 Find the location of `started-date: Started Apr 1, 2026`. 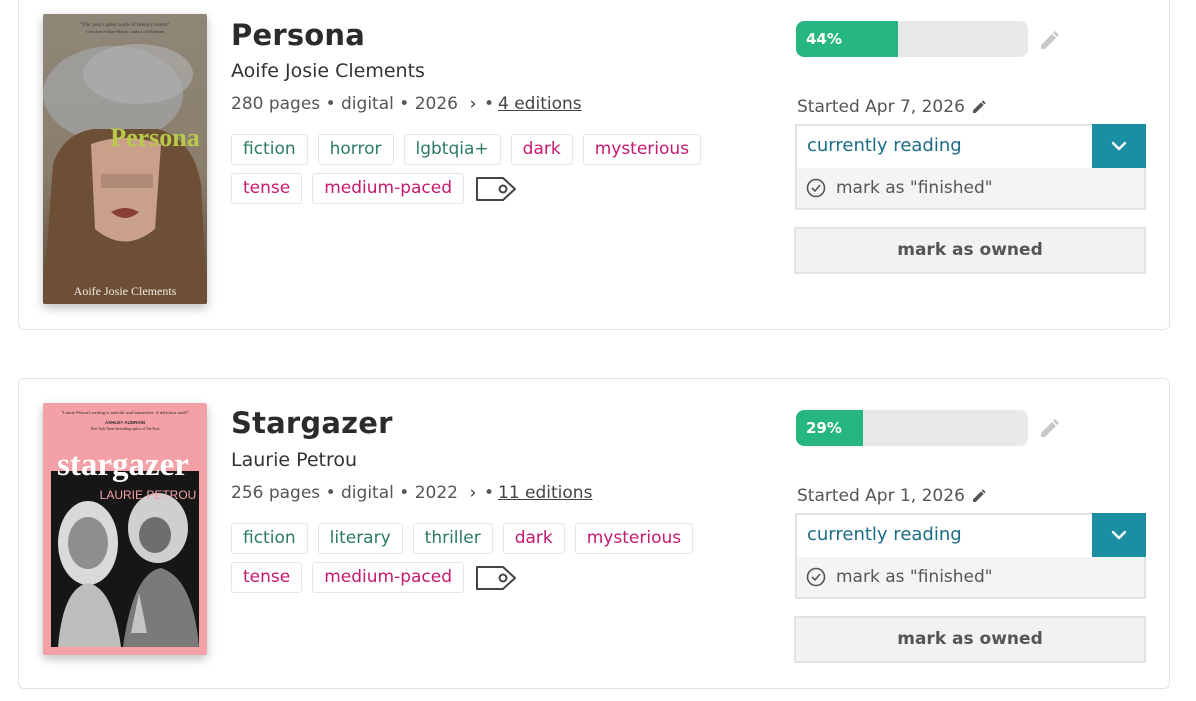

started-date: Started Apr 1, 2026 is located at coordinates (892, 496).